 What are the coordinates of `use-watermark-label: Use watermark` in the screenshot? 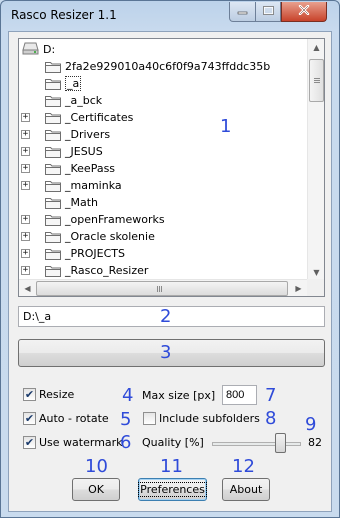 It's located at (81, 442).